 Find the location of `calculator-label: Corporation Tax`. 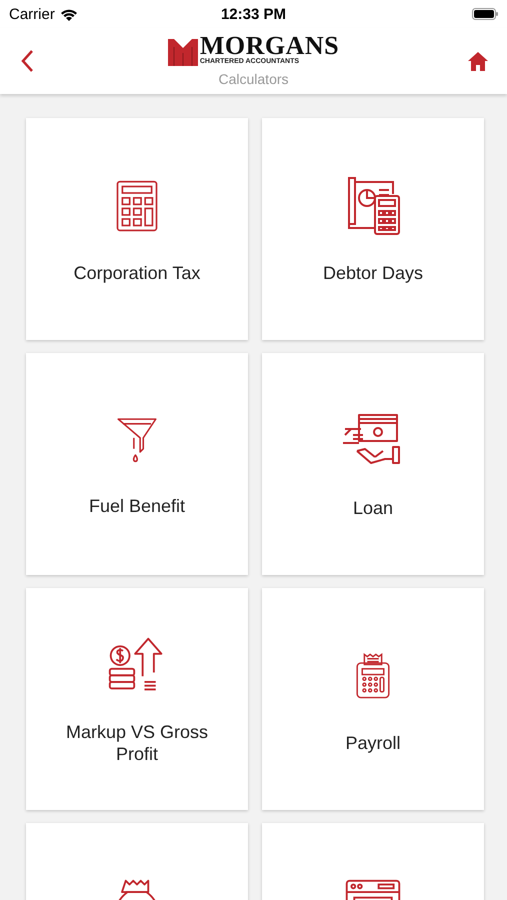

calculator-label: Corporation Tax is located at coordinates (137, 273).